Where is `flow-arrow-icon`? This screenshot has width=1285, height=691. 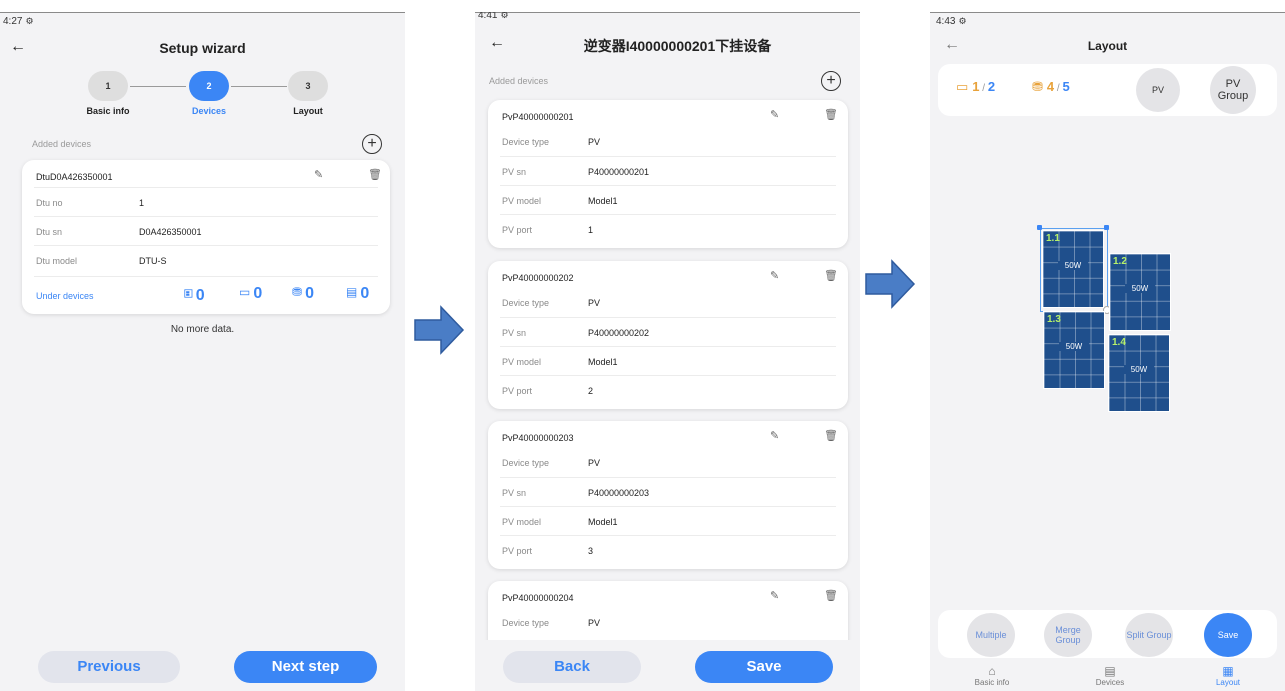 flow-arrow-icon is located at coordinates (439, 330).